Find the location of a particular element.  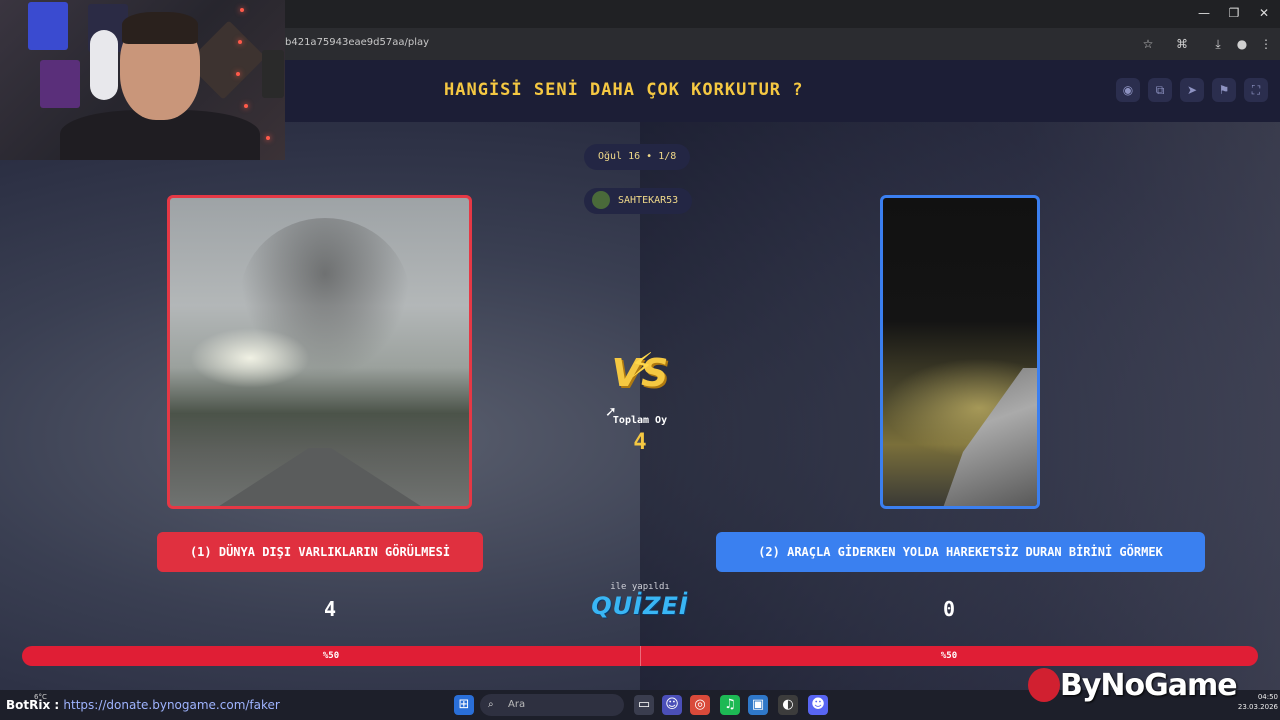

clock-time: 04:50 is located at coordinates (1267, 697).